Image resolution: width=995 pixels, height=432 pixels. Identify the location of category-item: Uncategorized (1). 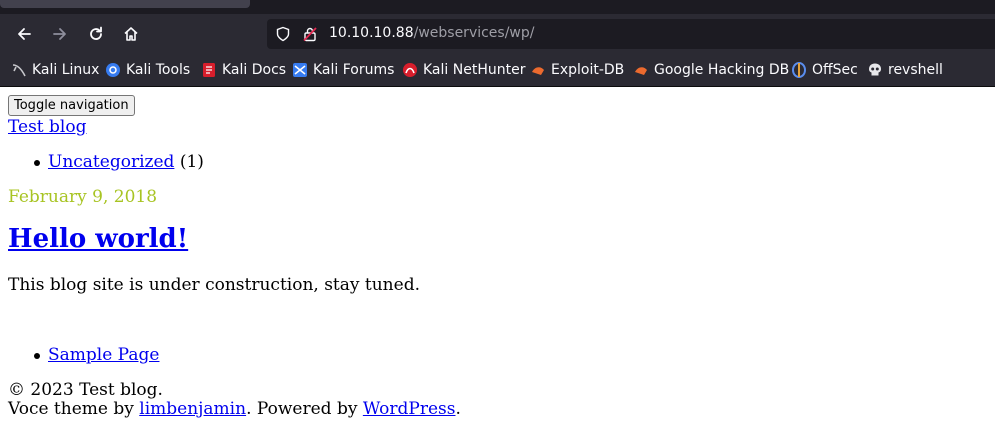
(126, 162).